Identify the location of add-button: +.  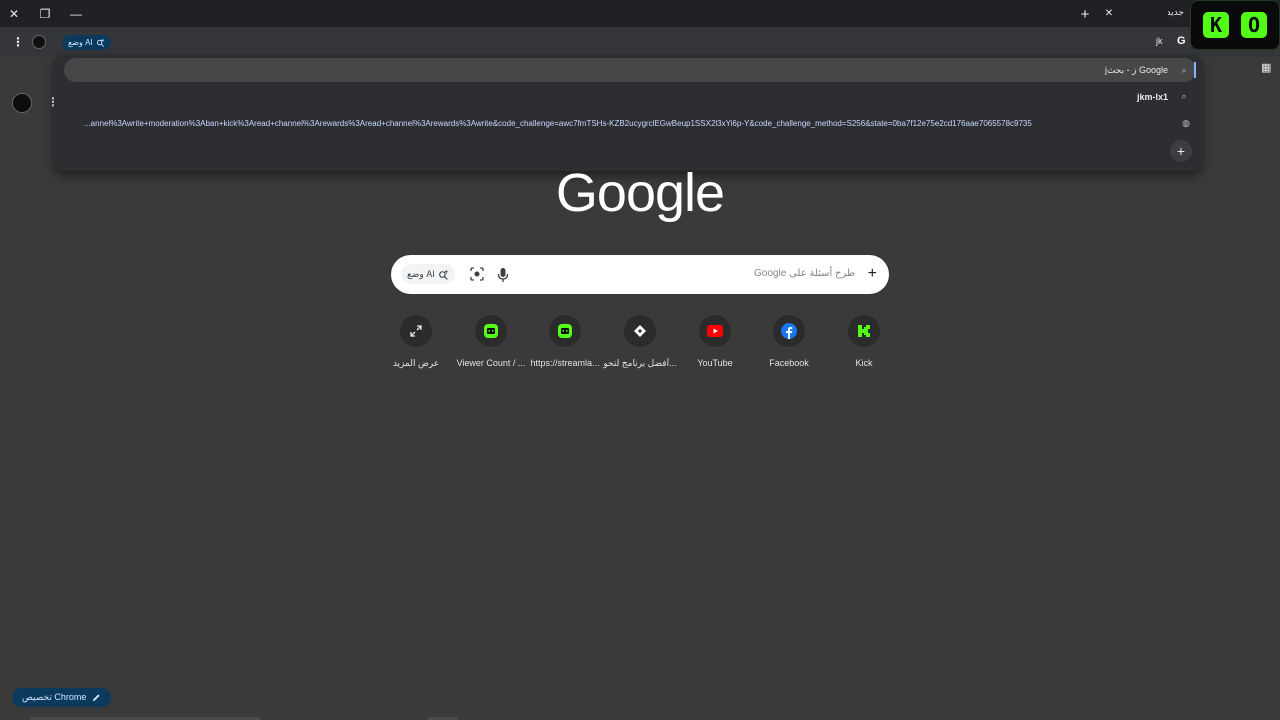
(1181, 151).